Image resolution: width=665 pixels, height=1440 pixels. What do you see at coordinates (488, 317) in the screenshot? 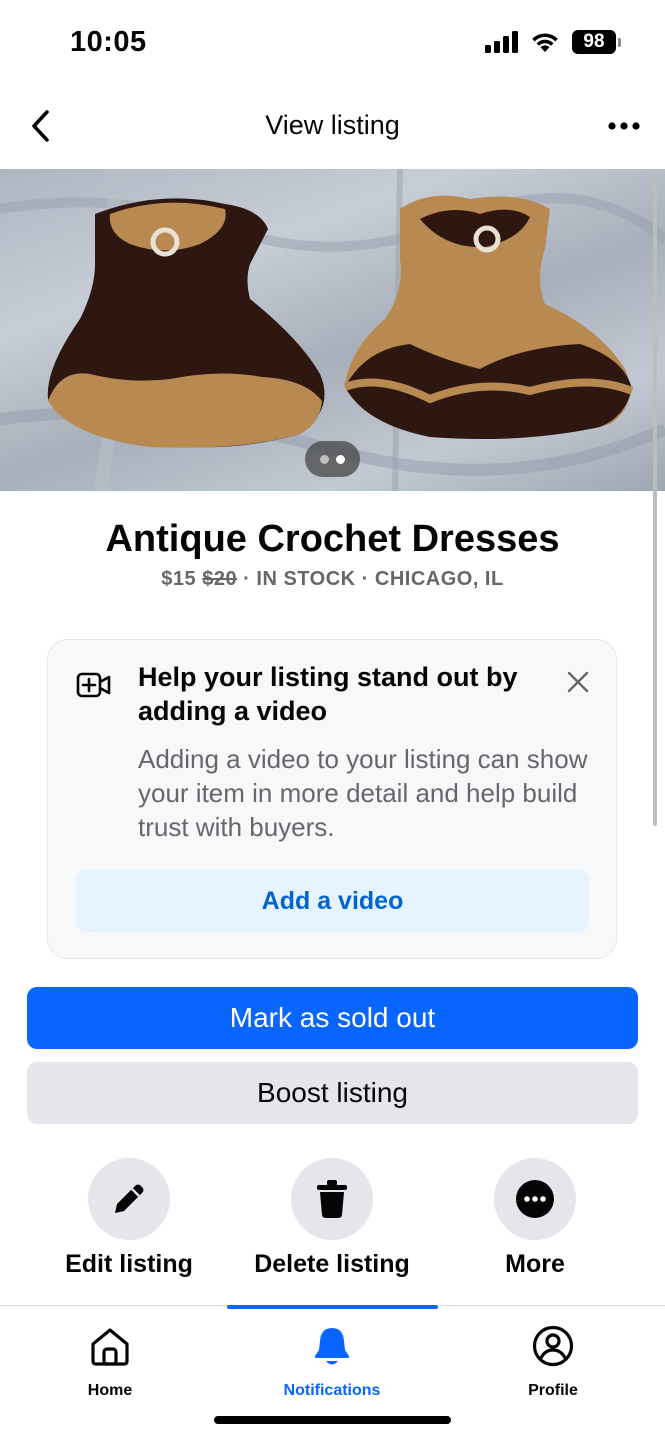
I see `right-dress` at bounding box center [488, 317].